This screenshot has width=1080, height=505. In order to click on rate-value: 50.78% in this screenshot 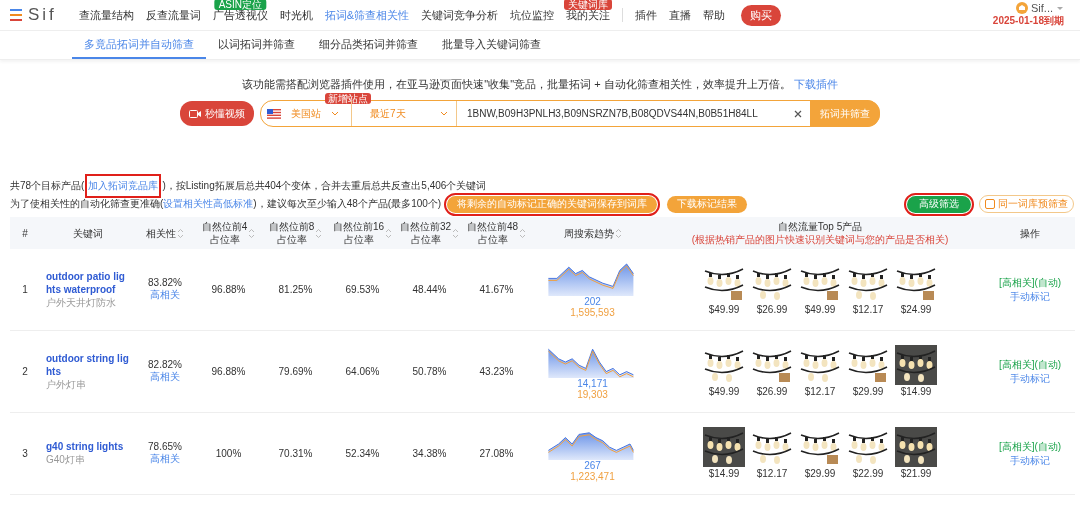, I will do `click(429, 371)`.